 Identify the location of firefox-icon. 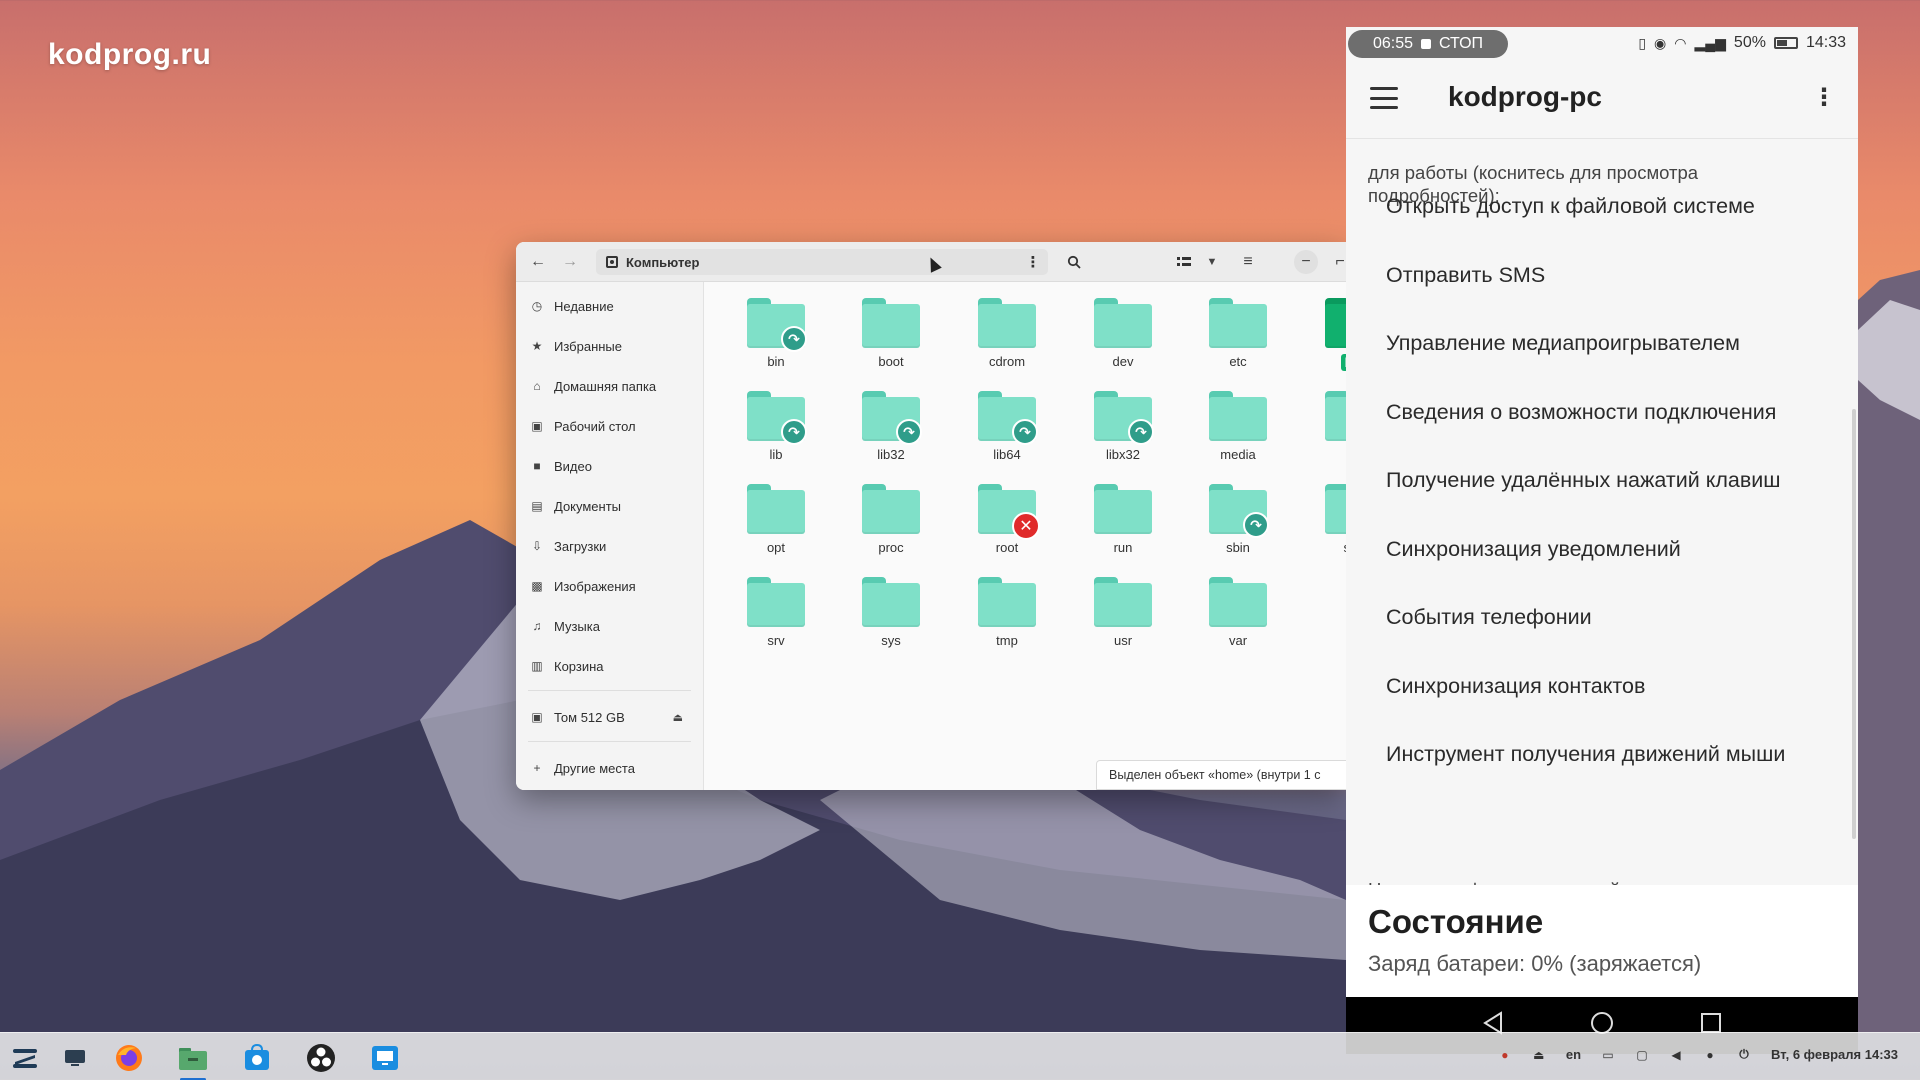
(129, 1058).